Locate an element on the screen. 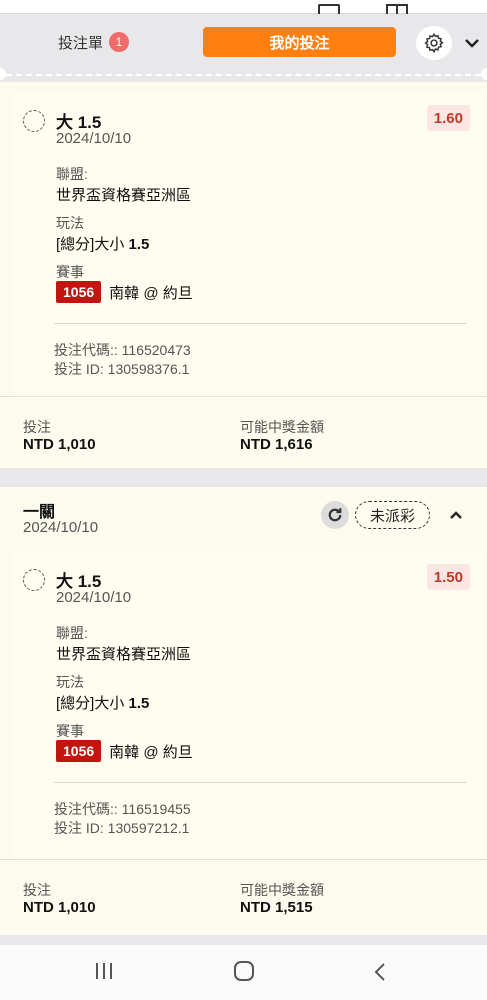  betslip-count-badge: 1 is located at coordinates (119, 42).